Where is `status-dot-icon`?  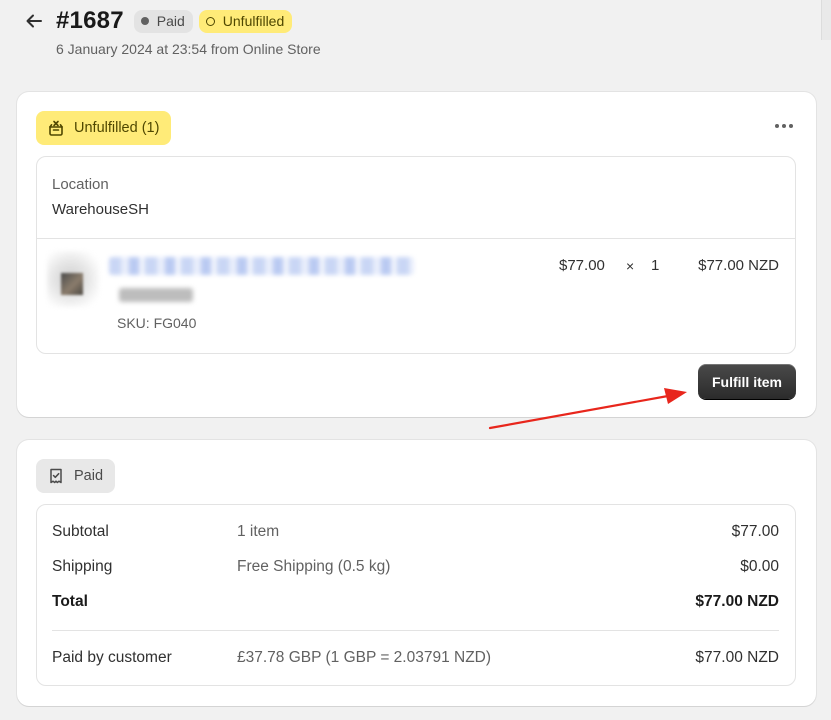
status-dot-icon is located at coordinates (144, 21).